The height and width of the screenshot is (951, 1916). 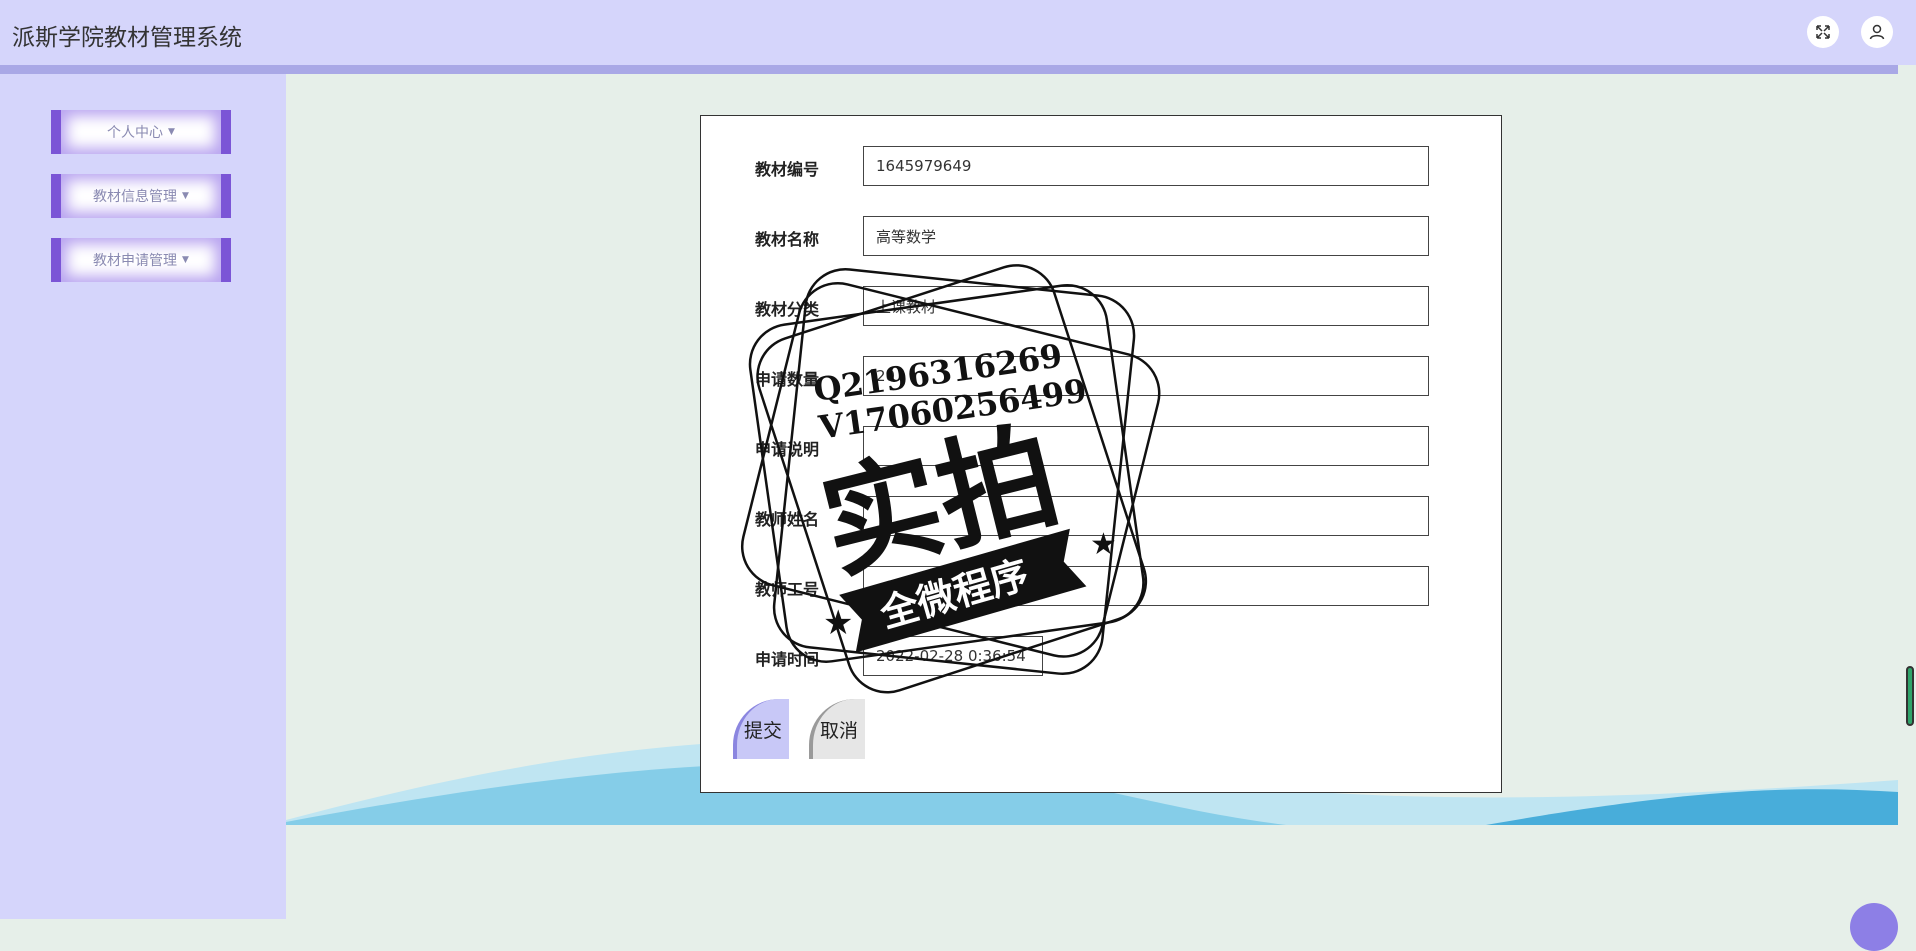 I want to click on form-row-textbook-name: 教材名称 高等数学, so click(x=1101, y=236).